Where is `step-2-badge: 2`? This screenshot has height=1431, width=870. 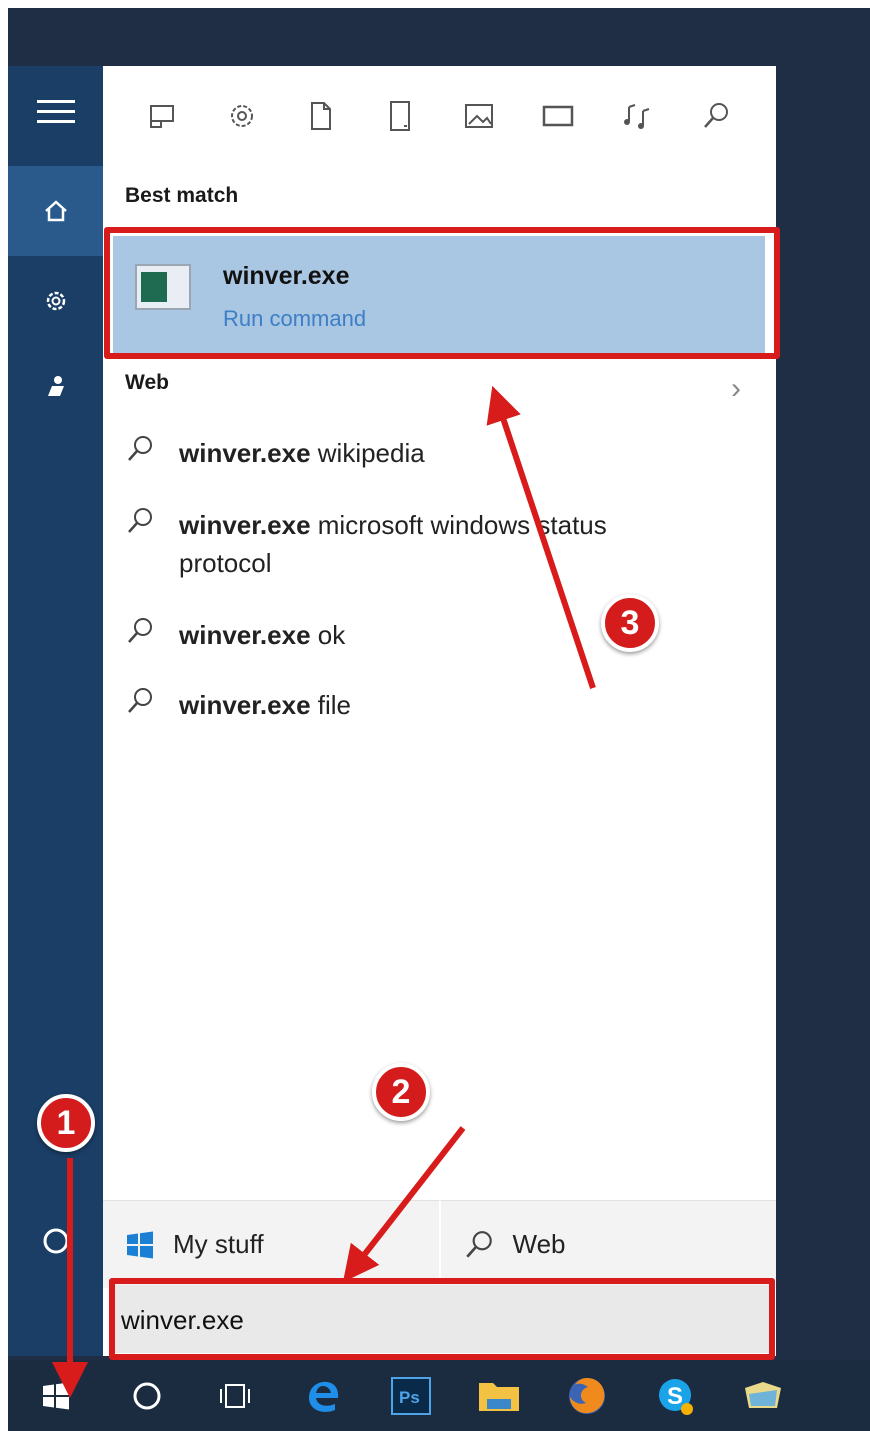
step-2-badge: 2 is located at coordinates (401, 1092).